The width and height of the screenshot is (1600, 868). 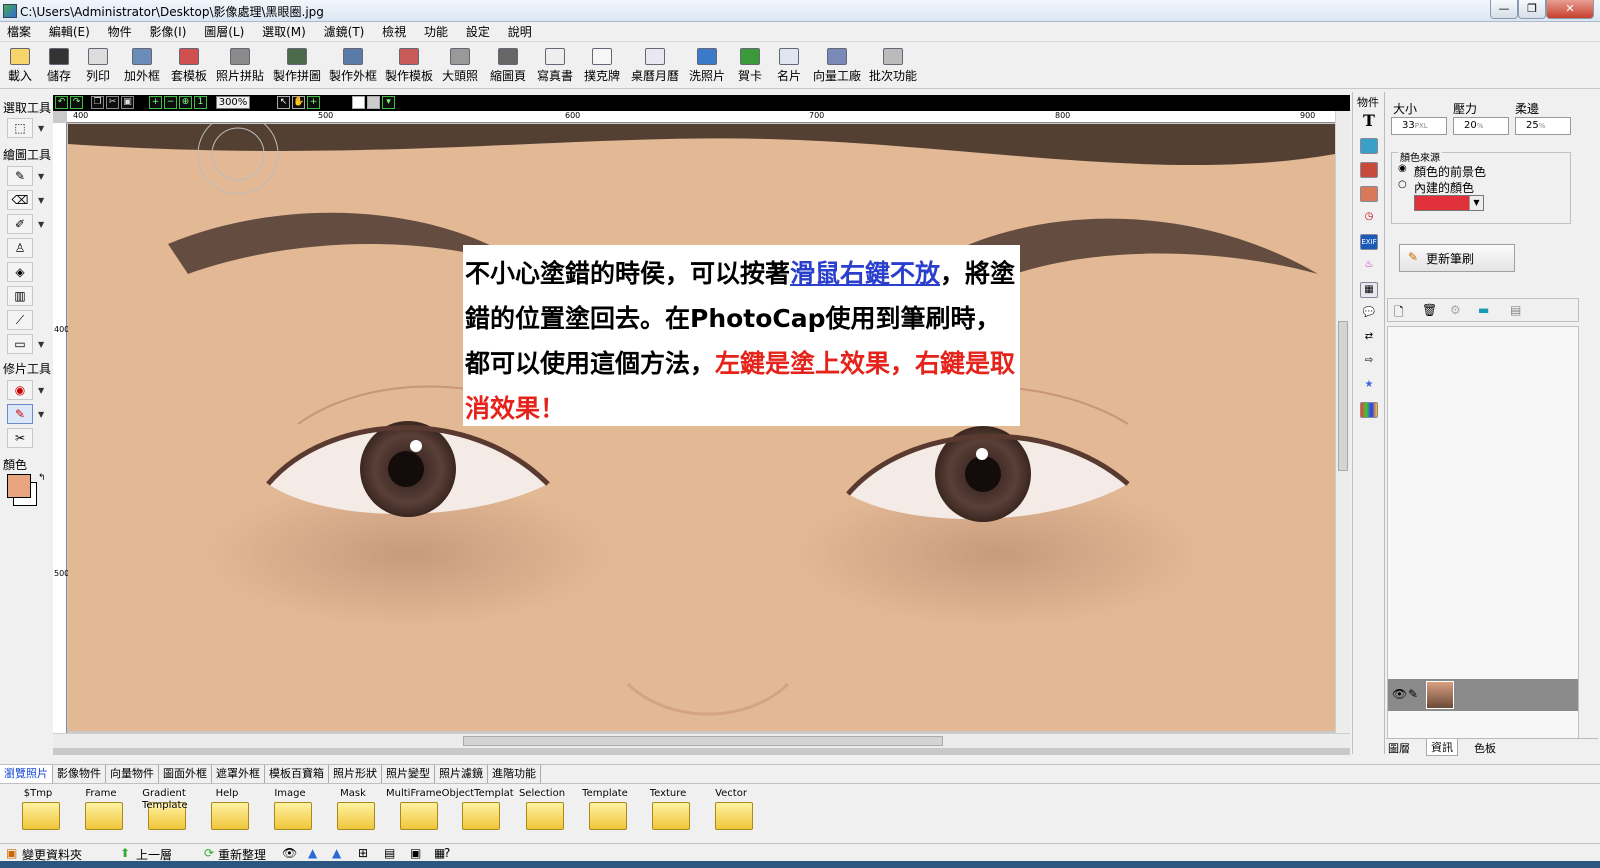 What do you see at coordinates (1369, 121) in the screenshot?
I see `text-tool: T` at bounding box center [1369, 121].